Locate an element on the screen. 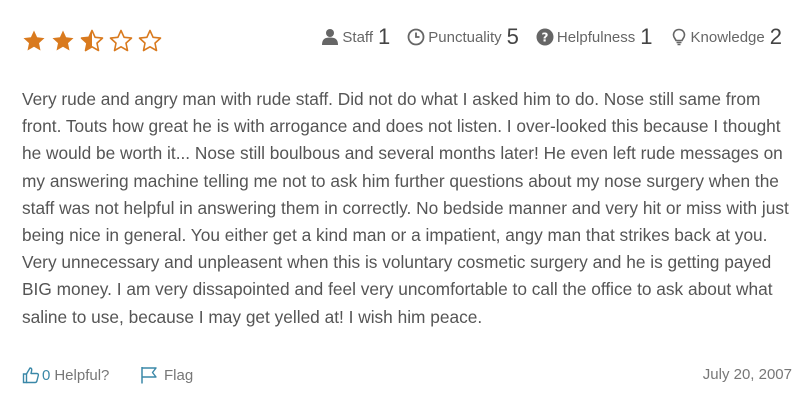  question-circle-icon: ? is located at coordinates (545, 37).